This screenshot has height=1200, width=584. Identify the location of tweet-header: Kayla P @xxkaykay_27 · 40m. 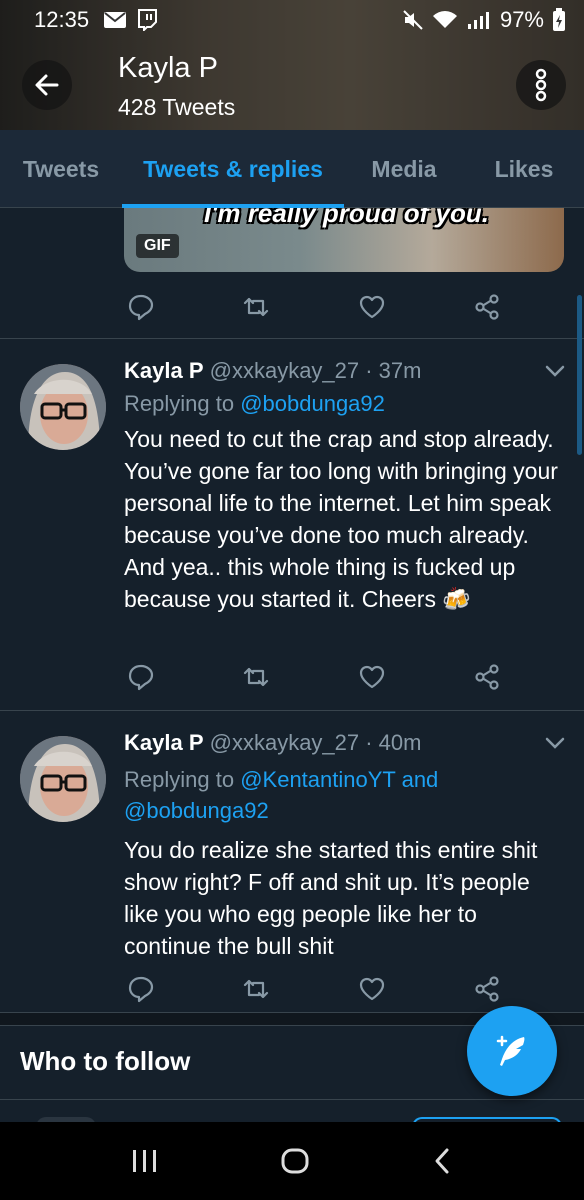
(272, 743).